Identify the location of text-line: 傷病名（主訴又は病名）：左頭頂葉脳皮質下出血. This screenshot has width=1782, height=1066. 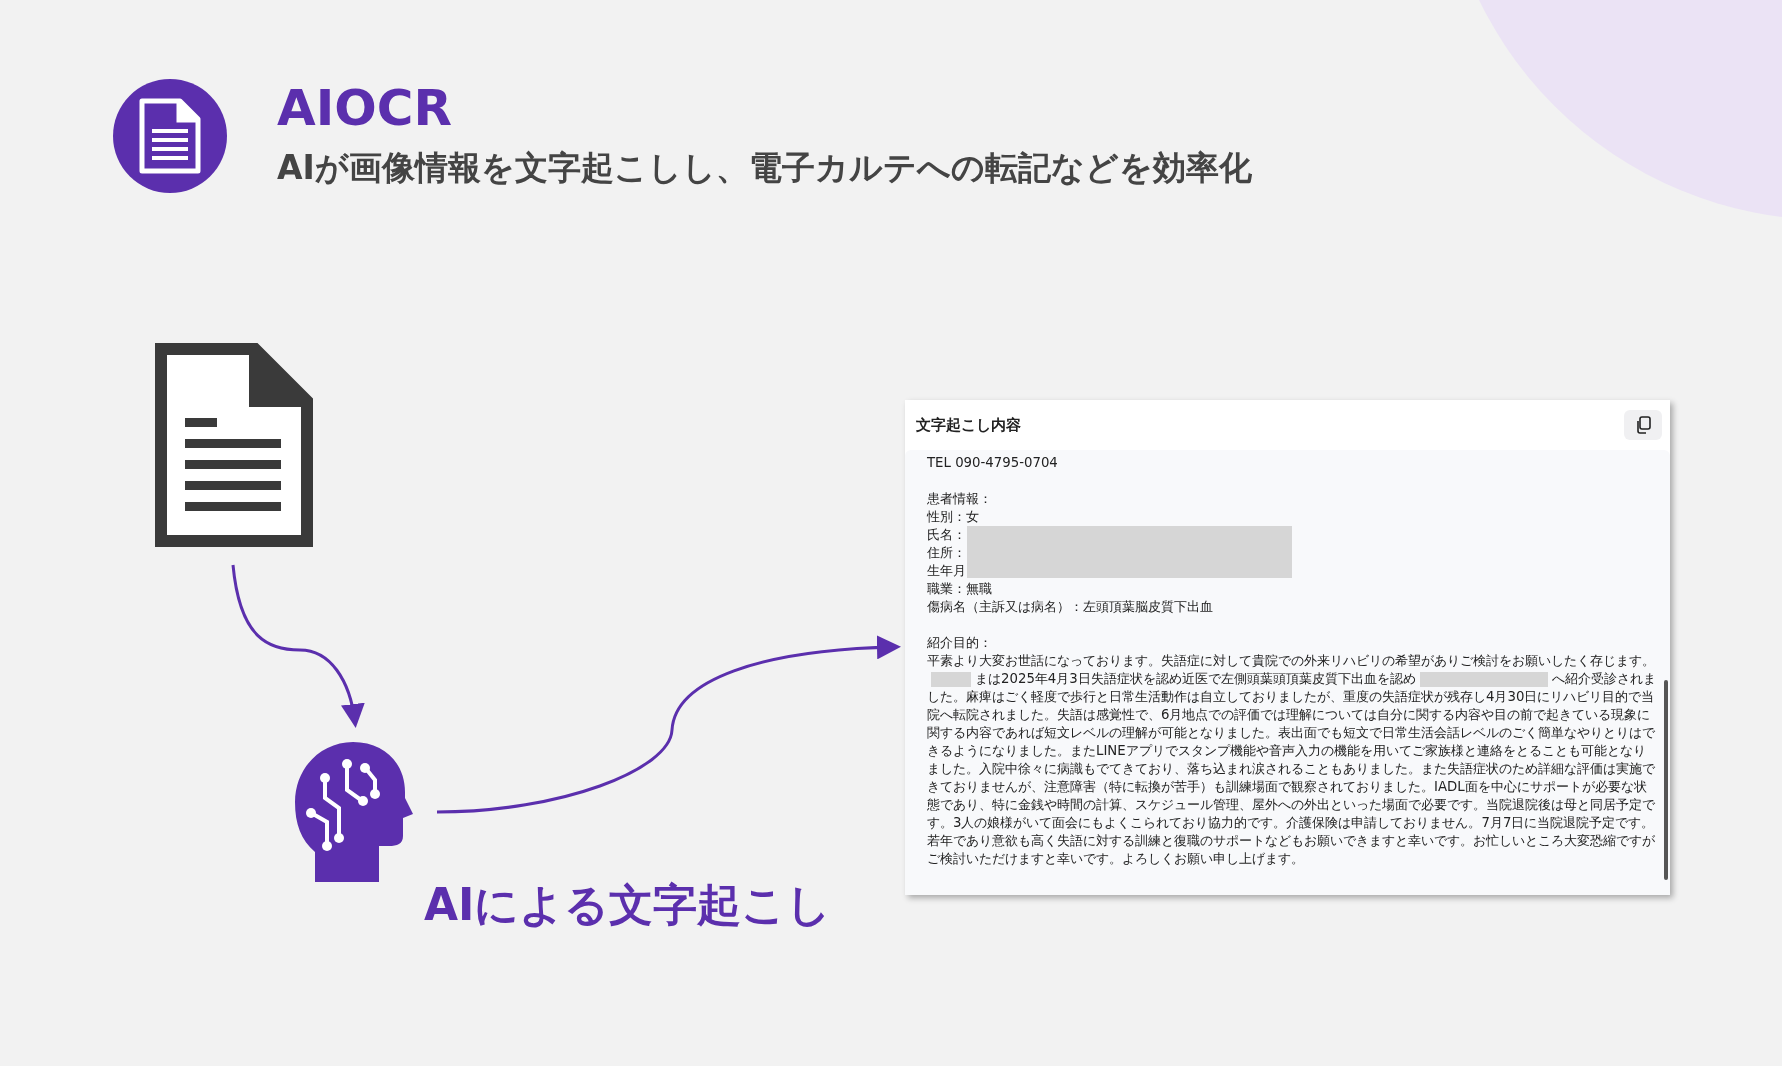
(1070, 607).